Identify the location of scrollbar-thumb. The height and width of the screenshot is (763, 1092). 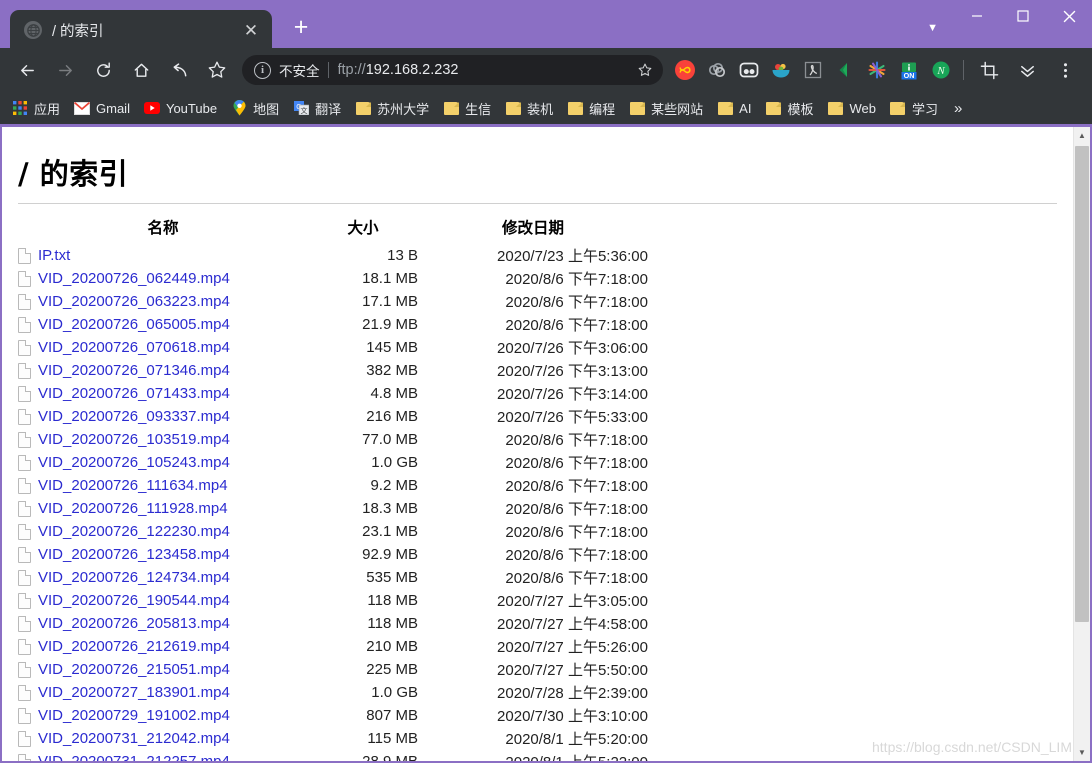
(1082, 384).